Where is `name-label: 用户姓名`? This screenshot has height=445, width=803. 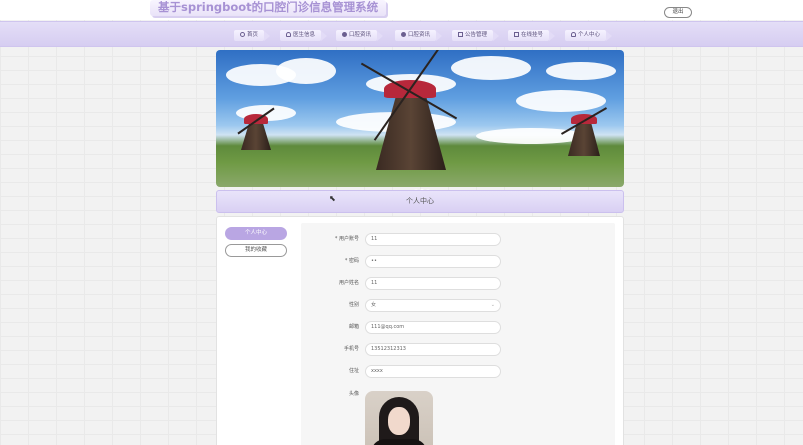 name-label: 用户姓名 is located at coordinates (348, 283).